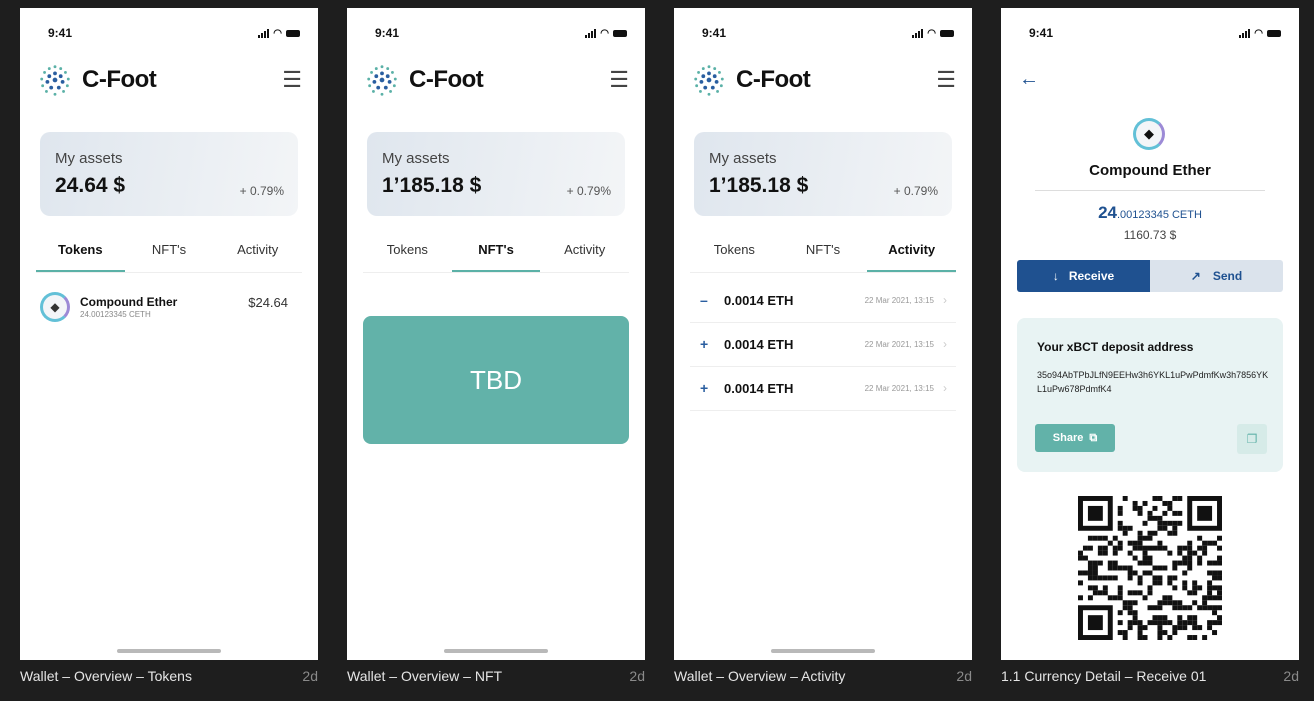  Describe the element at coordinates (1186, 215) in the screenshot. I see `balance-unit: CETH` at that location.